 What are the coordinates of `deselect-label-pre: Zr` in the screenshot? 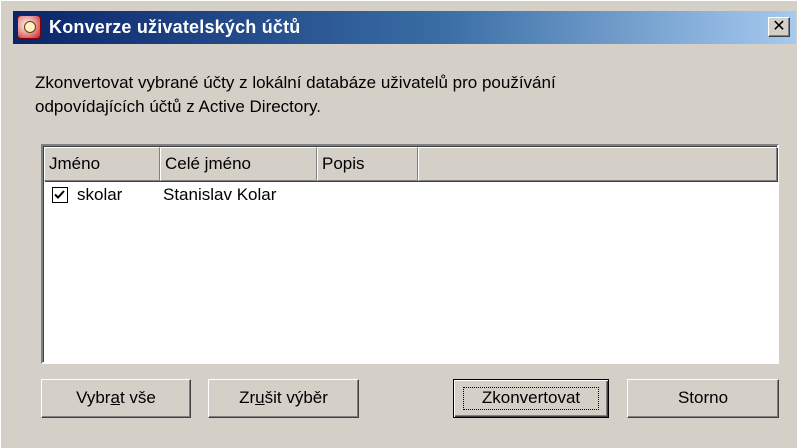 It's located at (247, 397).